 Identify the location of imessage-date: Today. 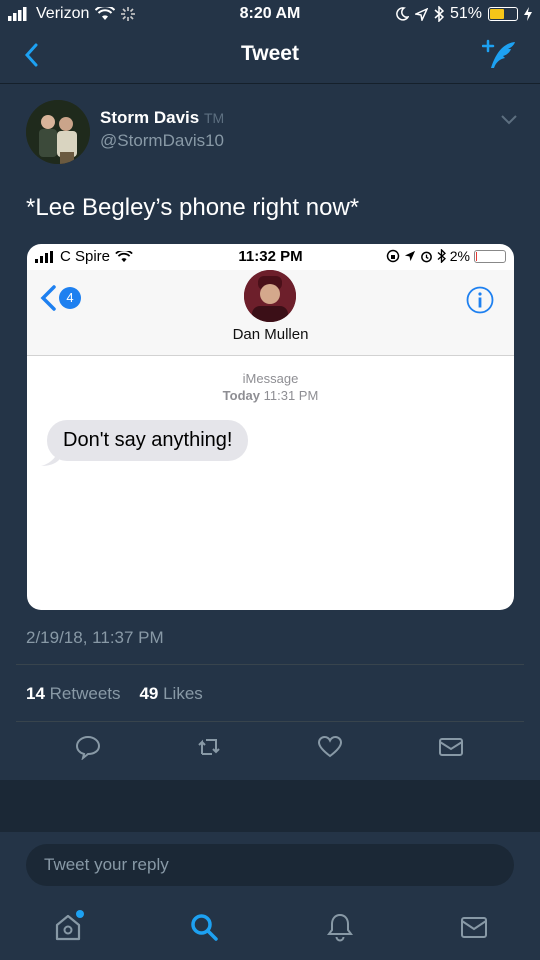
(241, 395).